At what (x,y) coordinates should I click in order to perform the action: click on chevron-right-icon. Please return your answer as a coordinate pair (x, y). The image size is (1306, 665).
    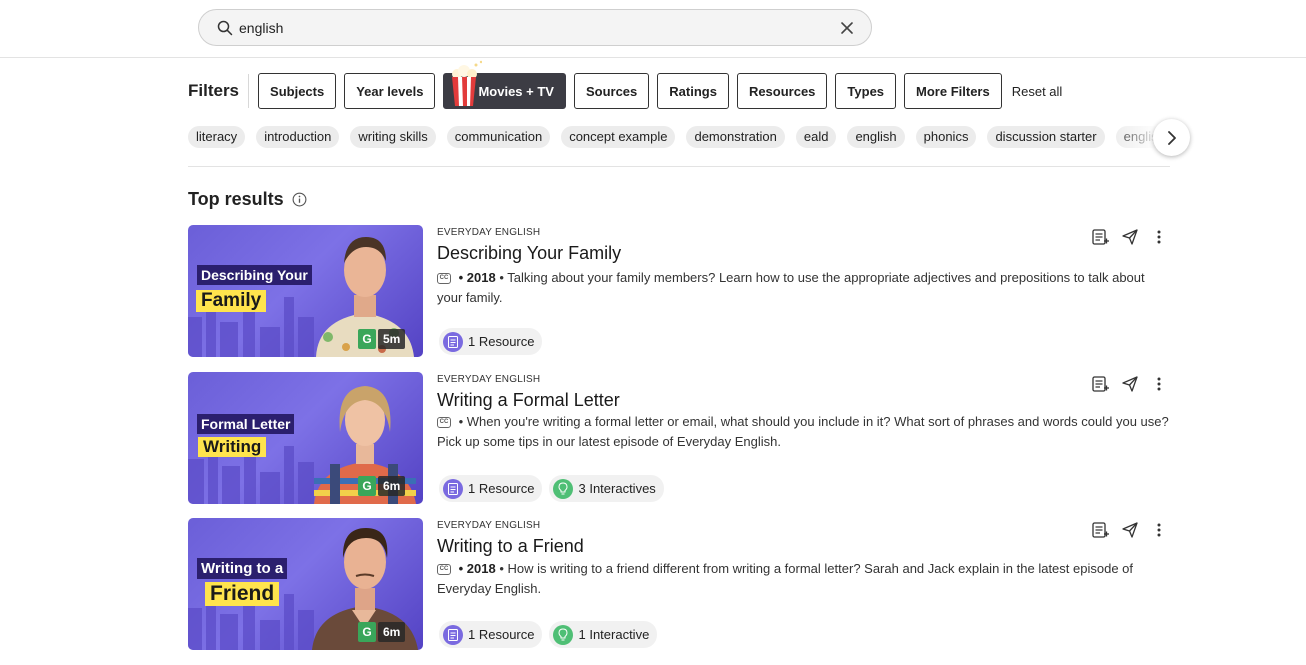
    Looking at the image, I should click on (1171, 137).